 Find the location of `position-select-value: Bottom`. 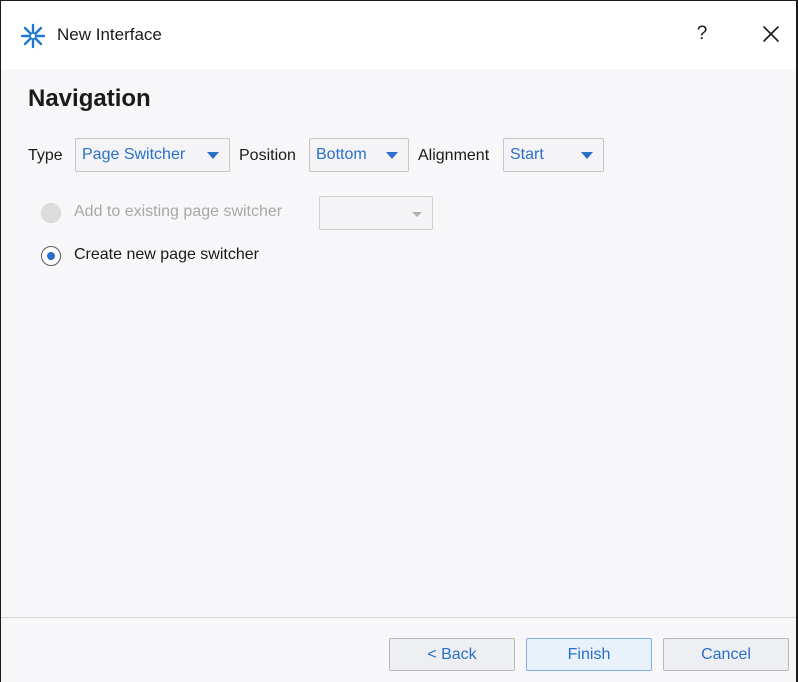

position-select-value: Bottom is located at coordinates (341, 154).